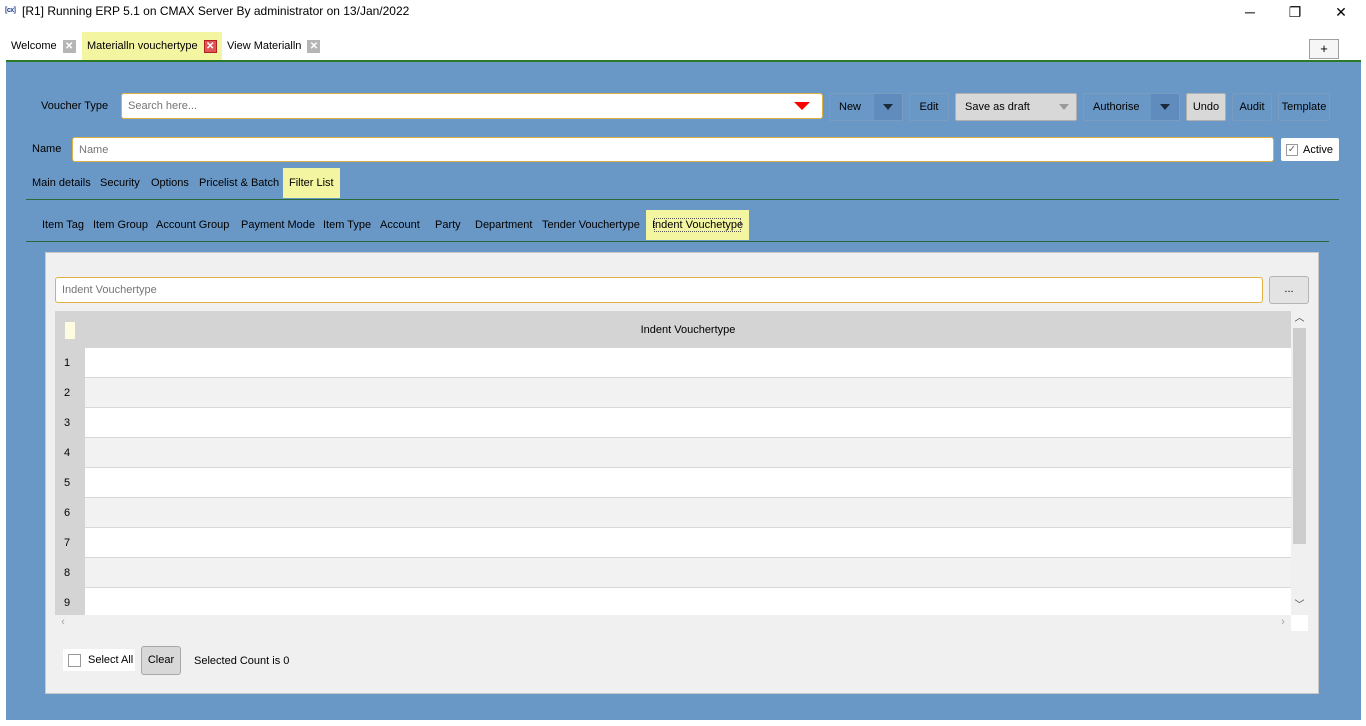 The width and height of the screenshot is (1366, 726). I want to click on vertical-scrollbar: ︿ ﹀, so click(1299, 471).